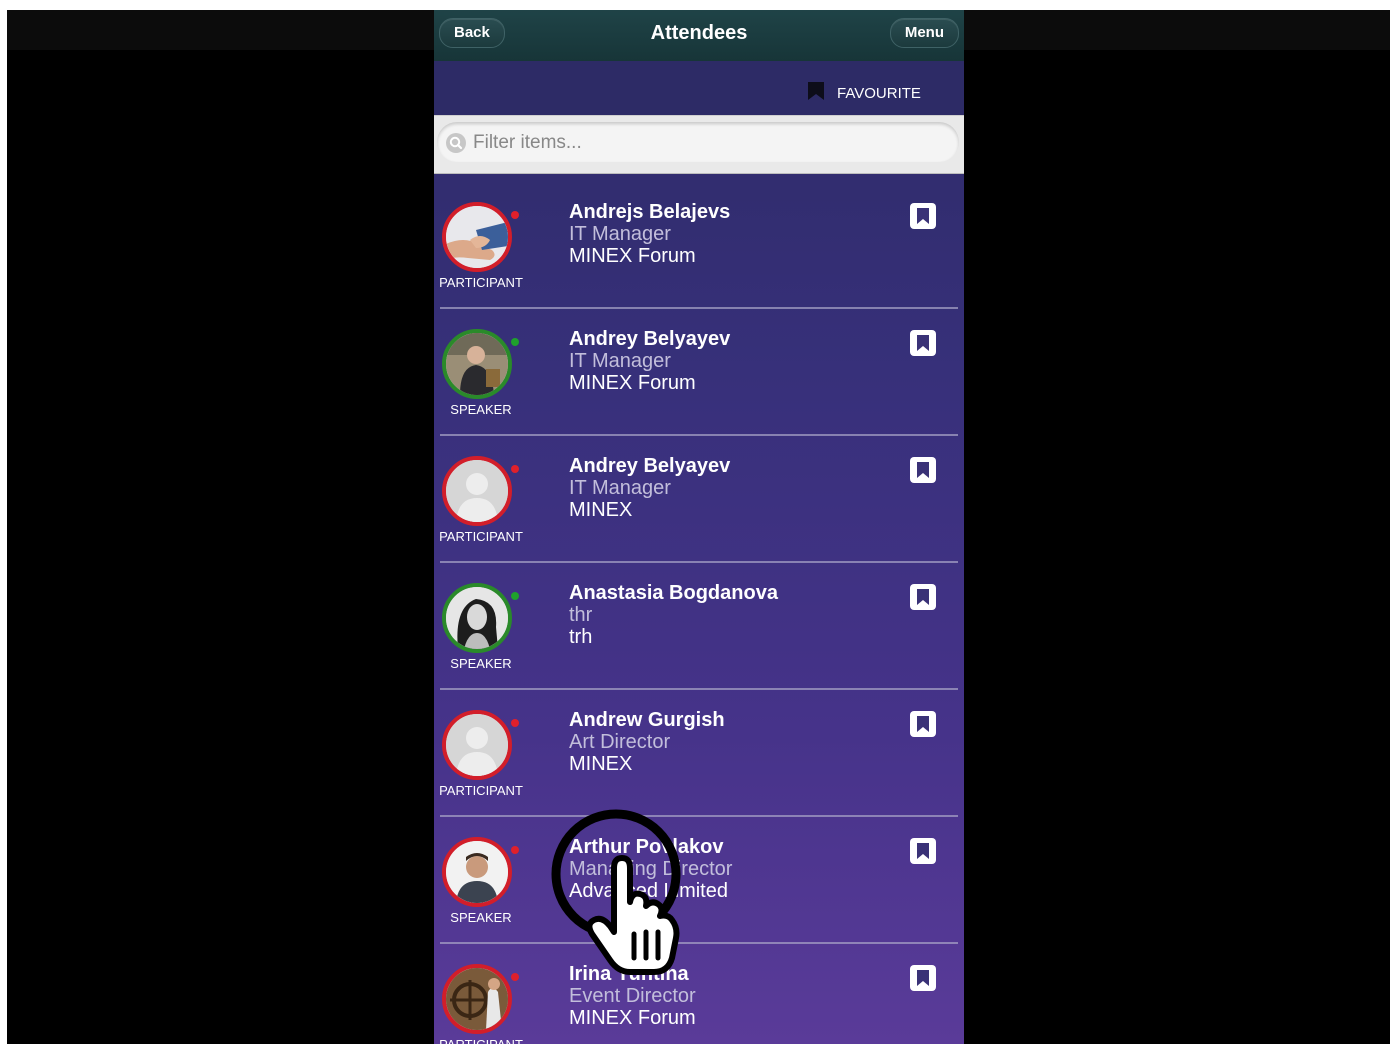 The image size is (1396, 1044). What do you see at coordinates (647, 720) in the screenshot?
I see `attendee-name: Andrew Gurgish` at bounding box center [647, 720].